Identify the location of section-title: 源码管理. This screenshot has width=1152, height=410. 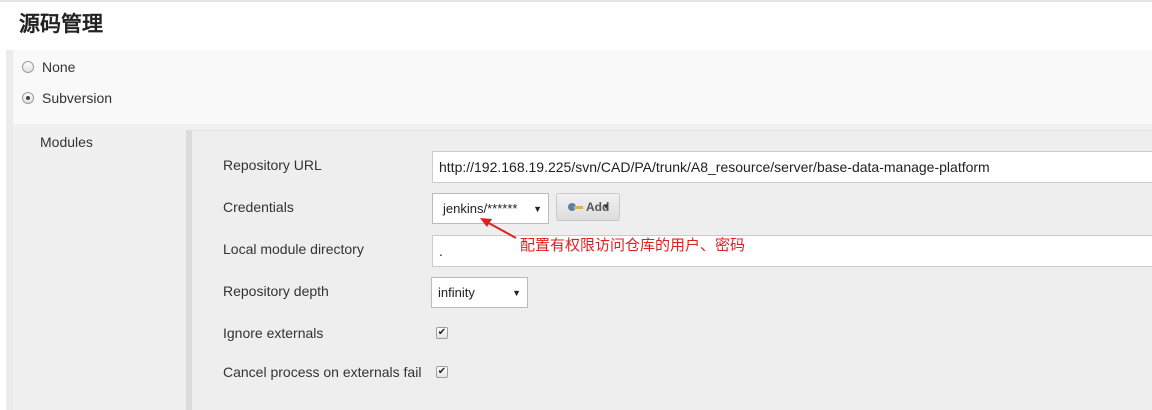
(61, 24).